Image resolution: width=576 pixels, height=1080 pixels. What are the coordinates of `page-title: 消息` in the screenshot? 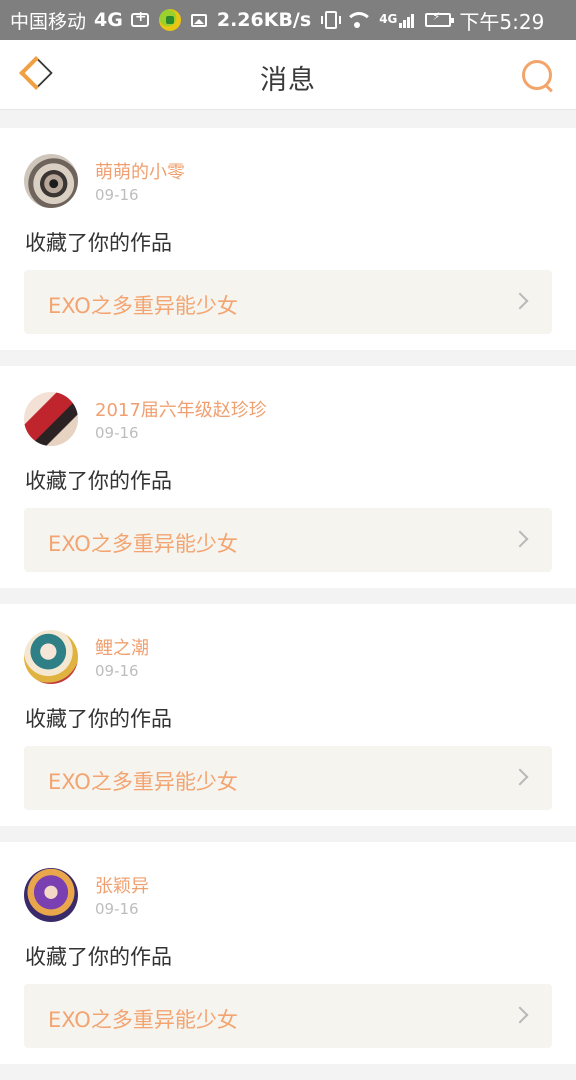 It's located at (288, 80).